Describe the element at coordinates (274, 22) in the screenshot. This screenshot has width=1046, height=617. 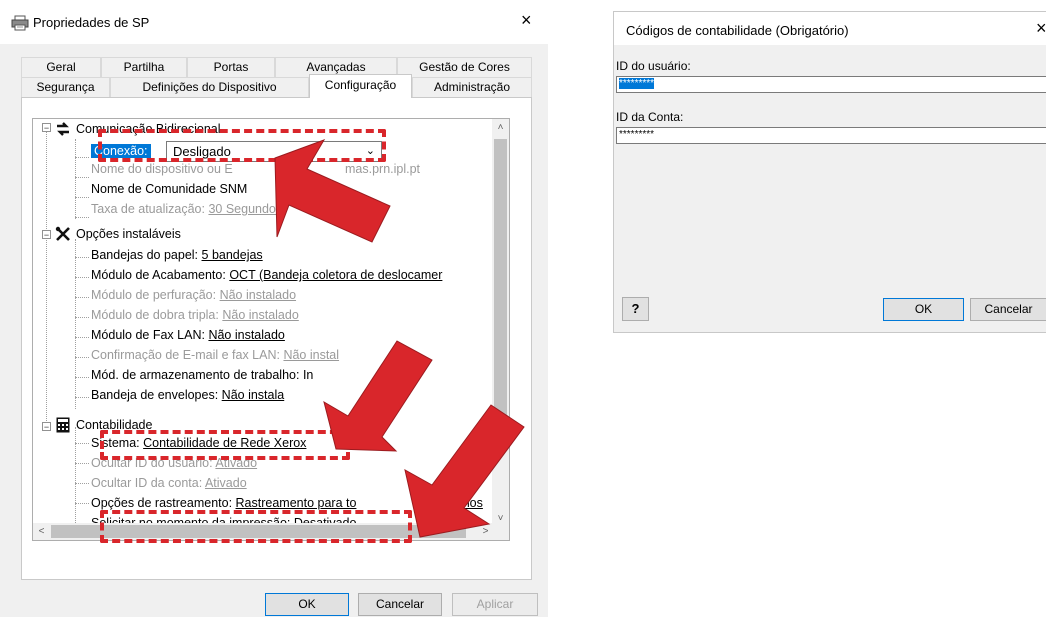
I see `title-bar: Propriedades de SP ×` at that location.